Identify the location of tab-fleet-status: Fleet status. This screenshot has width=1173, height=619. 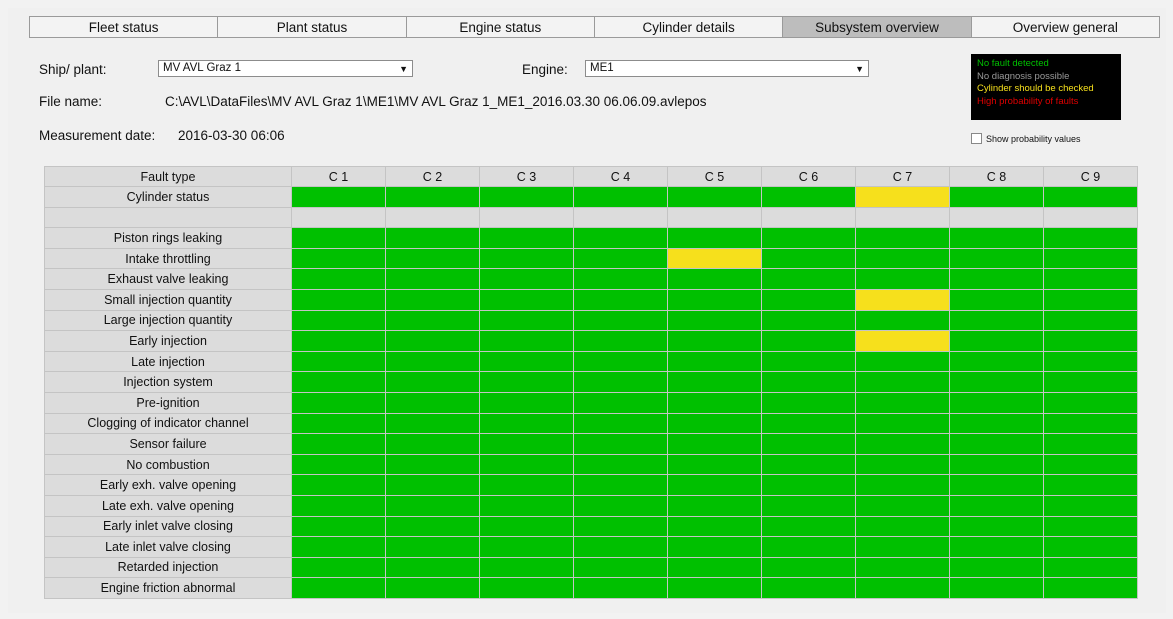
(124, 27).